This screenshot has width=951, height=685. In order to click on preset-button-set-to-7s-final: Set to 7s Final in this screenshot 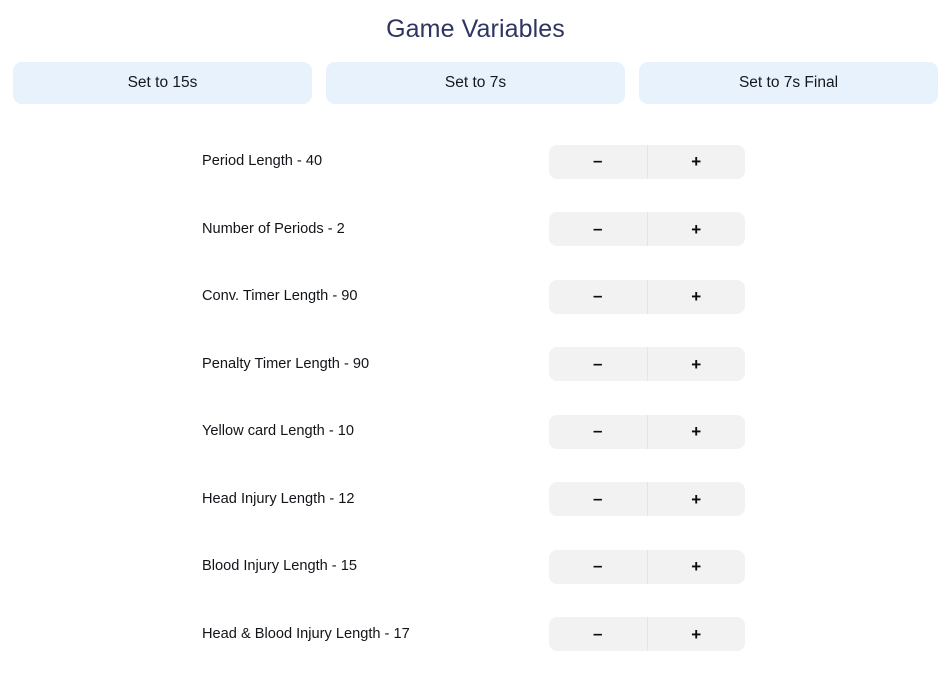, I will do `click(788, 83)`.